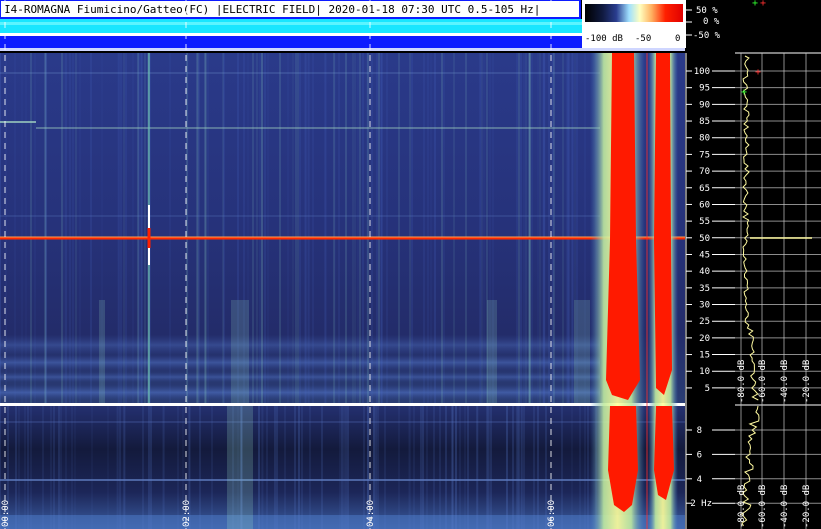 This screenshot has height=529, width=821. I want to click on db-label-upper-0: -80.0 dB, so click(742, 381).